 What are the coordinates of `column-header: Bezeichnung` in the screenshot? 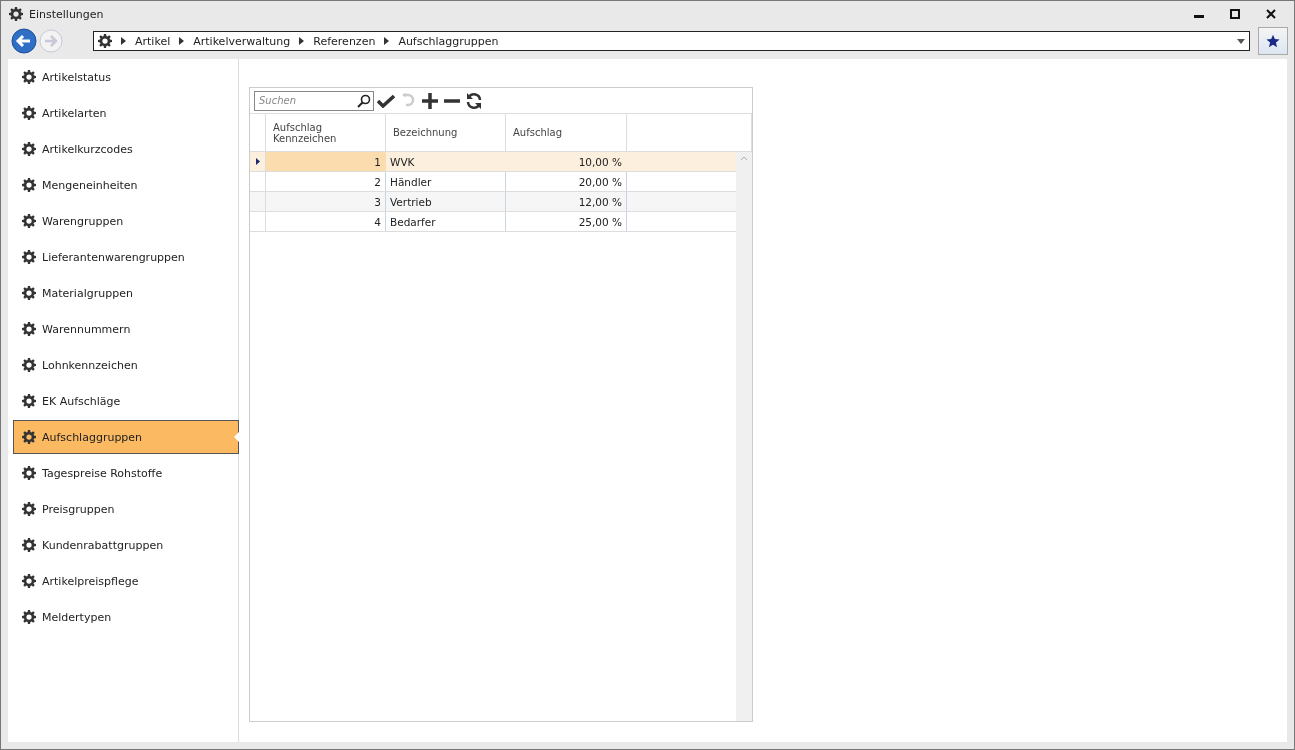 It's located at (446, 132).